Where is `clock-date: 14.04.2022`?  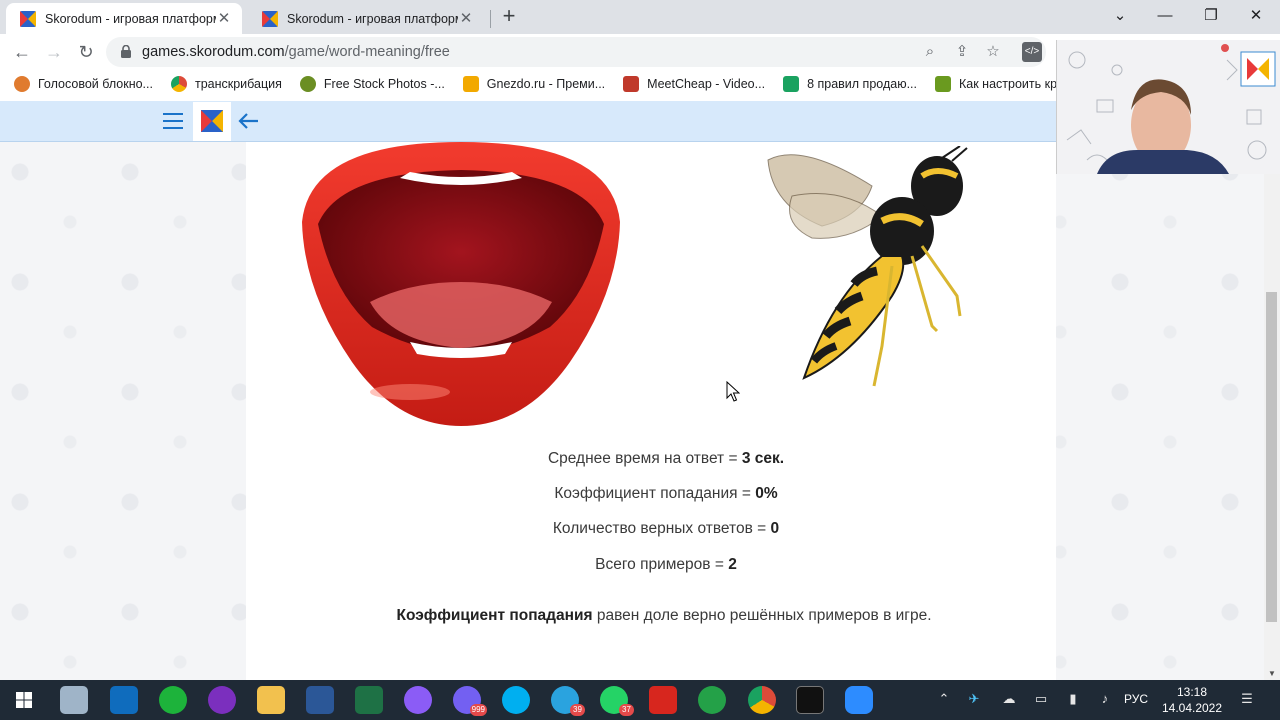
clock-date: 14.04.2022 is located at coordinates (1192, 708).